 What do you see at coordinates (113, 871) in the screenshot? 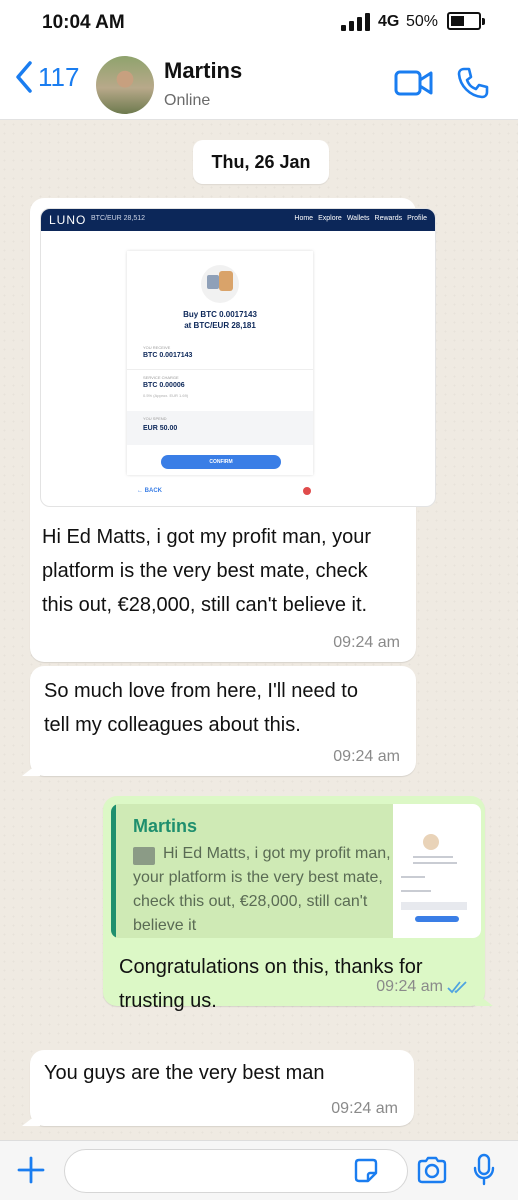
I see `quote-bar` at bounding box center [113, 871].